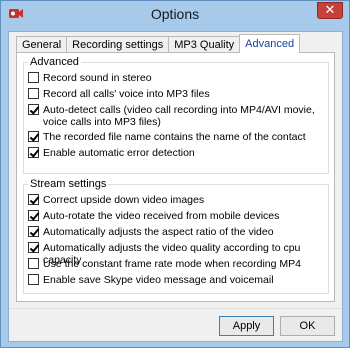  Describe the element at coordinates (33, 279) in the screenshot. I see `checkbox-save-skype-video` at that location.